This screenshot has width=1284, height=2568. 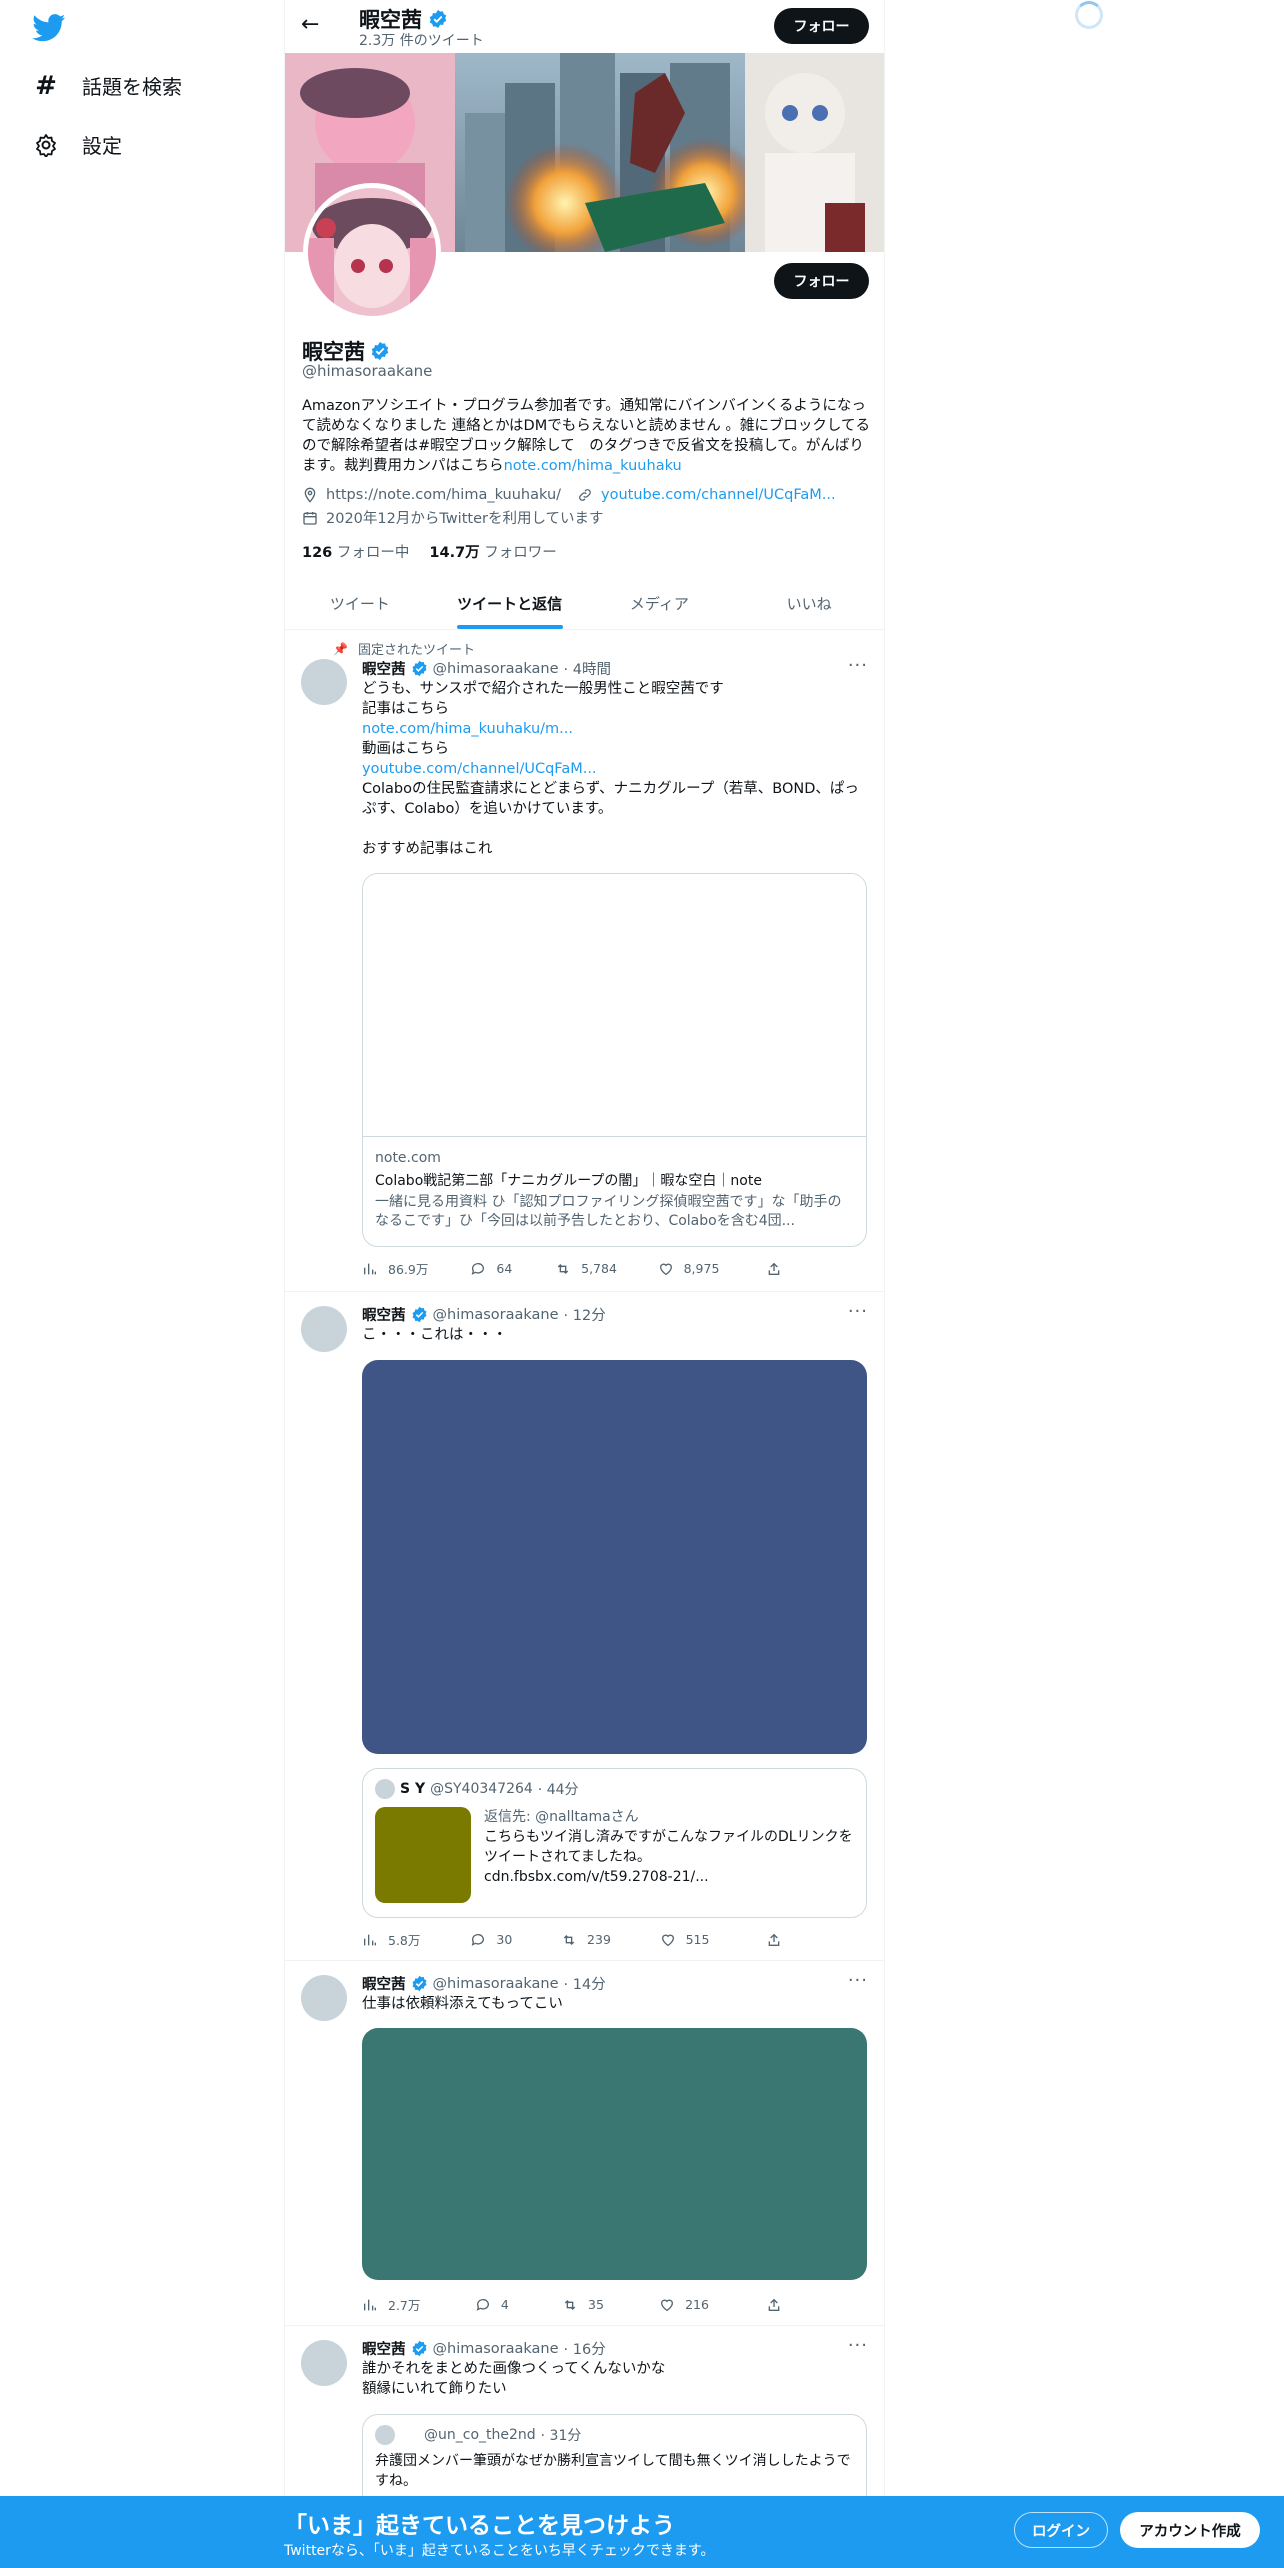 What do you see at coordinates (585, 495) in the screenshot?
I see `link-icon` at bounding box center [585, 495].